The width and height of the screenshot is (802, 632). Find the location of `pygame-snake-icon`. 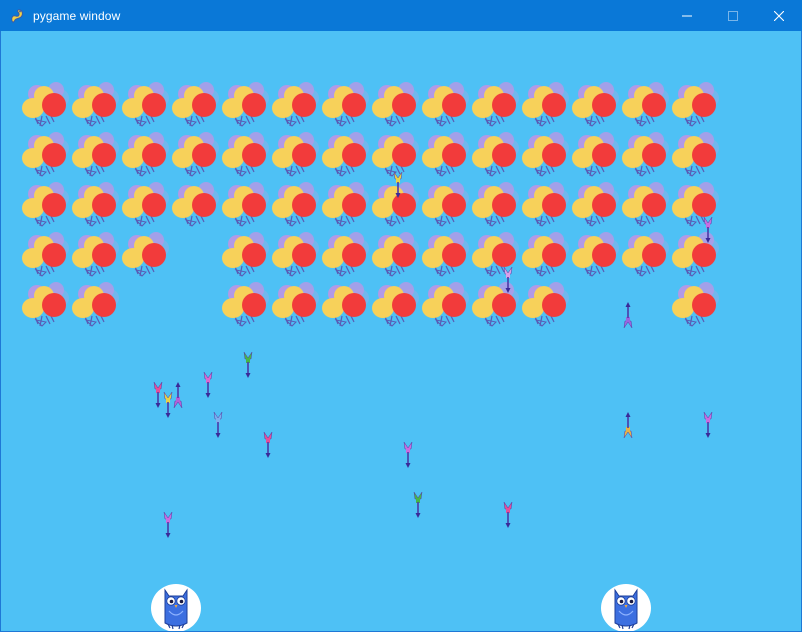

pygame-snake-icon is located at coordinates (17, 16).